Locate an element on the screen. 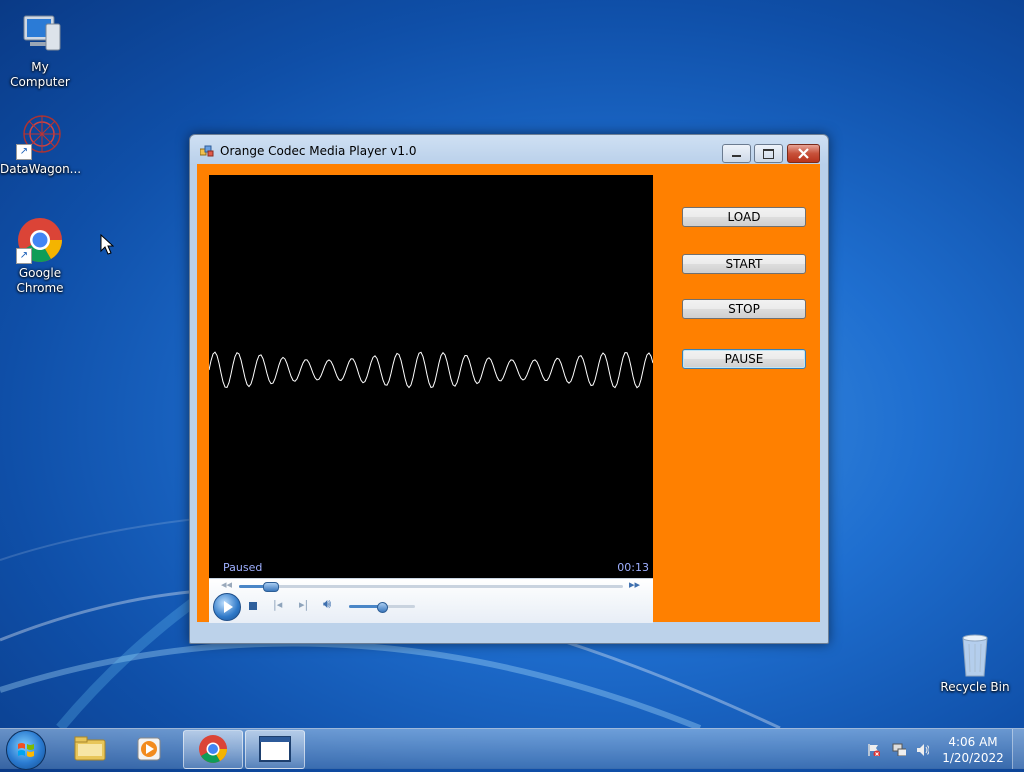 This screenshot has width=1024, height=772. clock-date: 1/20/2022 is located at coordinates (973, 758).